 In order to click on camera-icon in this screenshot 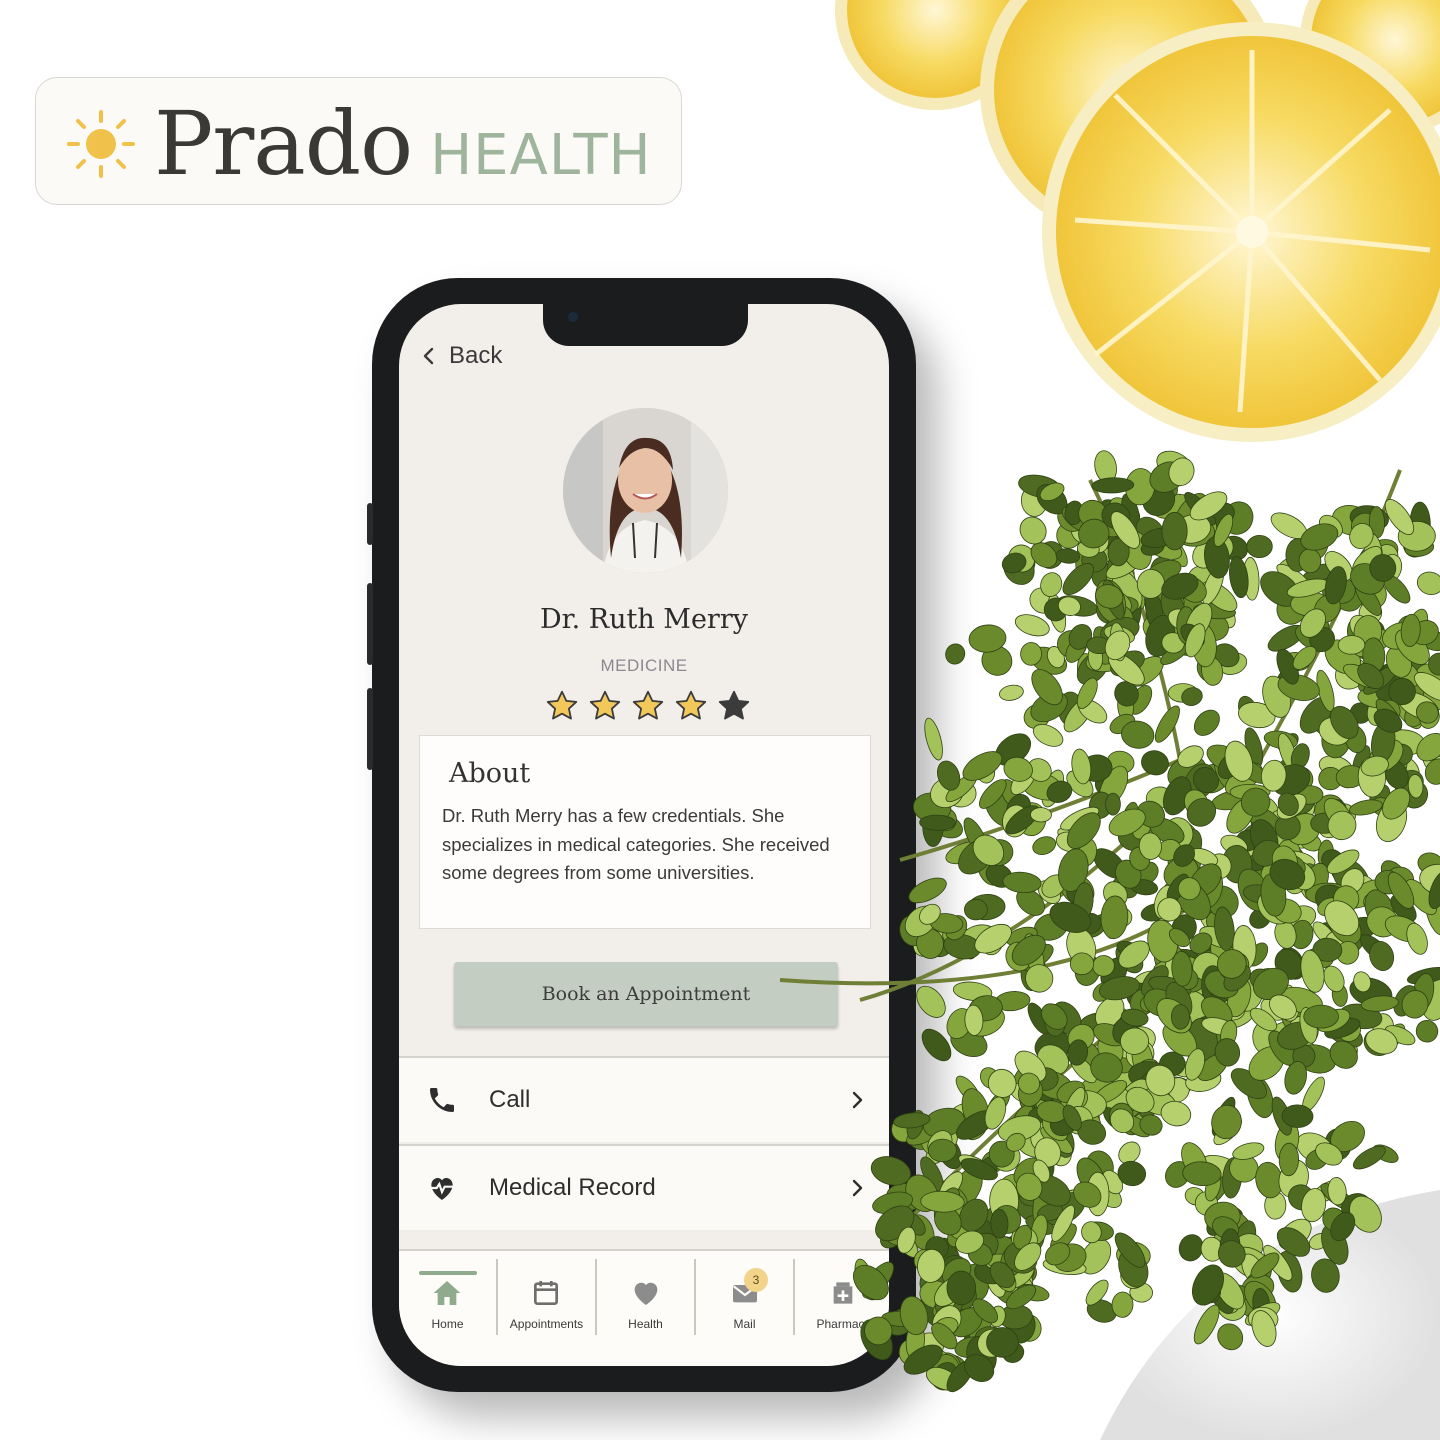, I will do `click(573, 317)`.